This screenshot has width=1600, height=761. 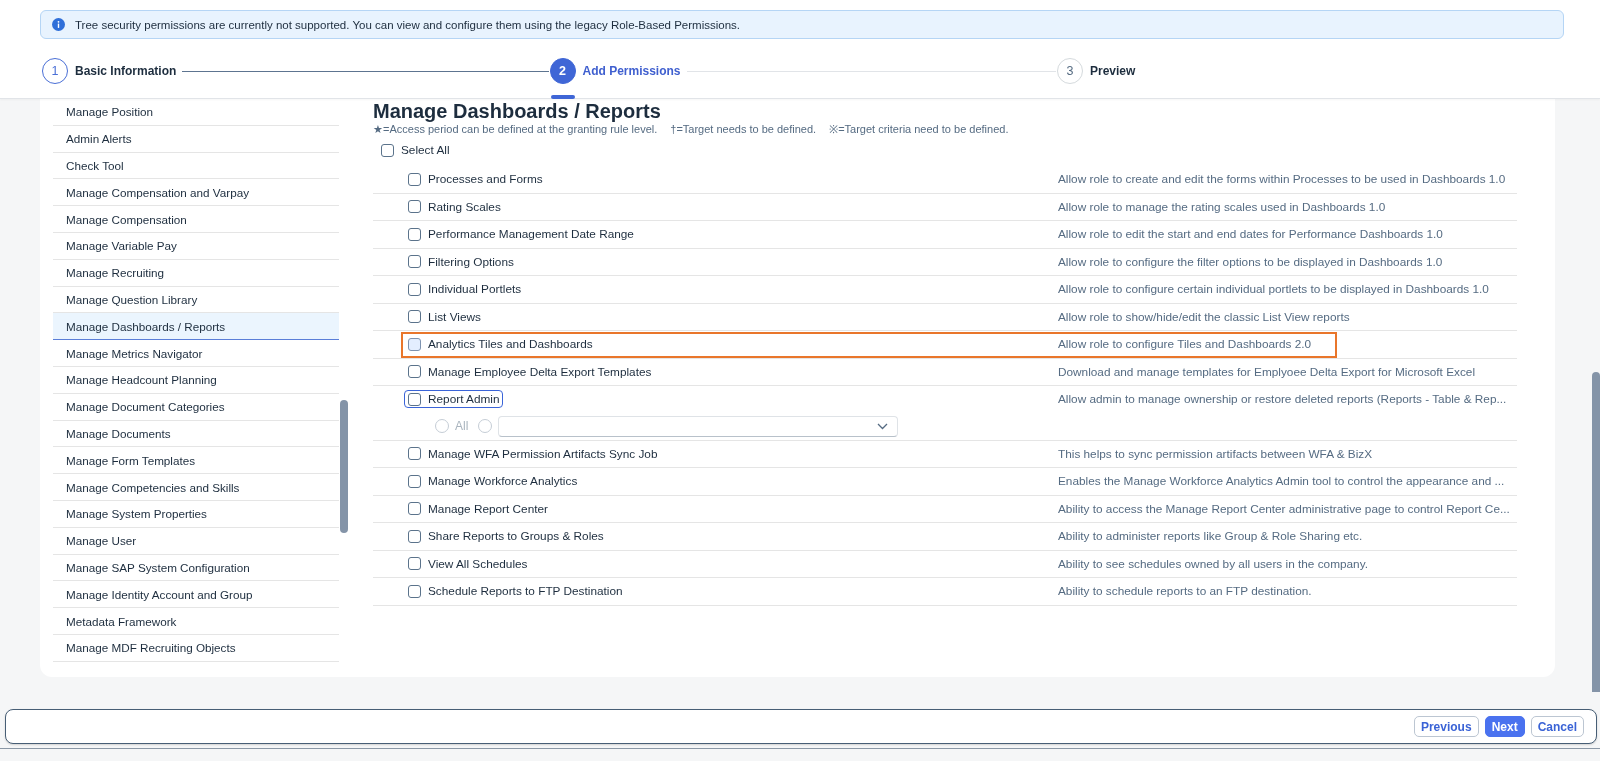 What do you see at coordinates (1185, 344) in the screenshot?
I see `permission-description: Allow role to configure Tiles and Dashboards 2.0` at bounding box center [1185, 344].